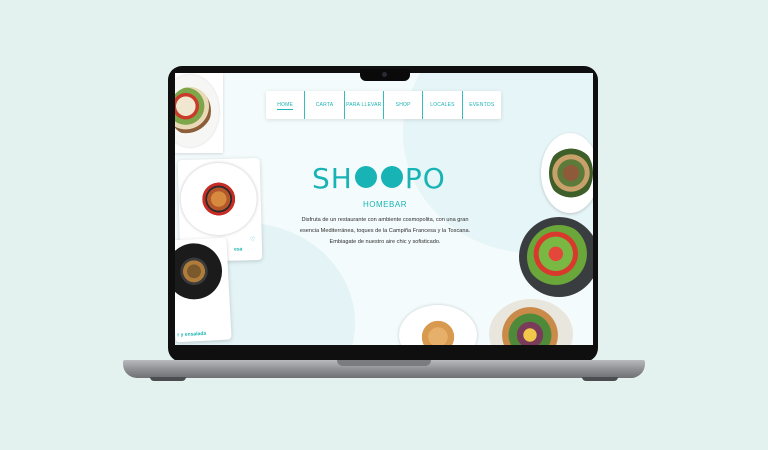  Describe the element at coordinates (192, 334) in the screenshot. I see `card-title: r y ensalada` at that location.